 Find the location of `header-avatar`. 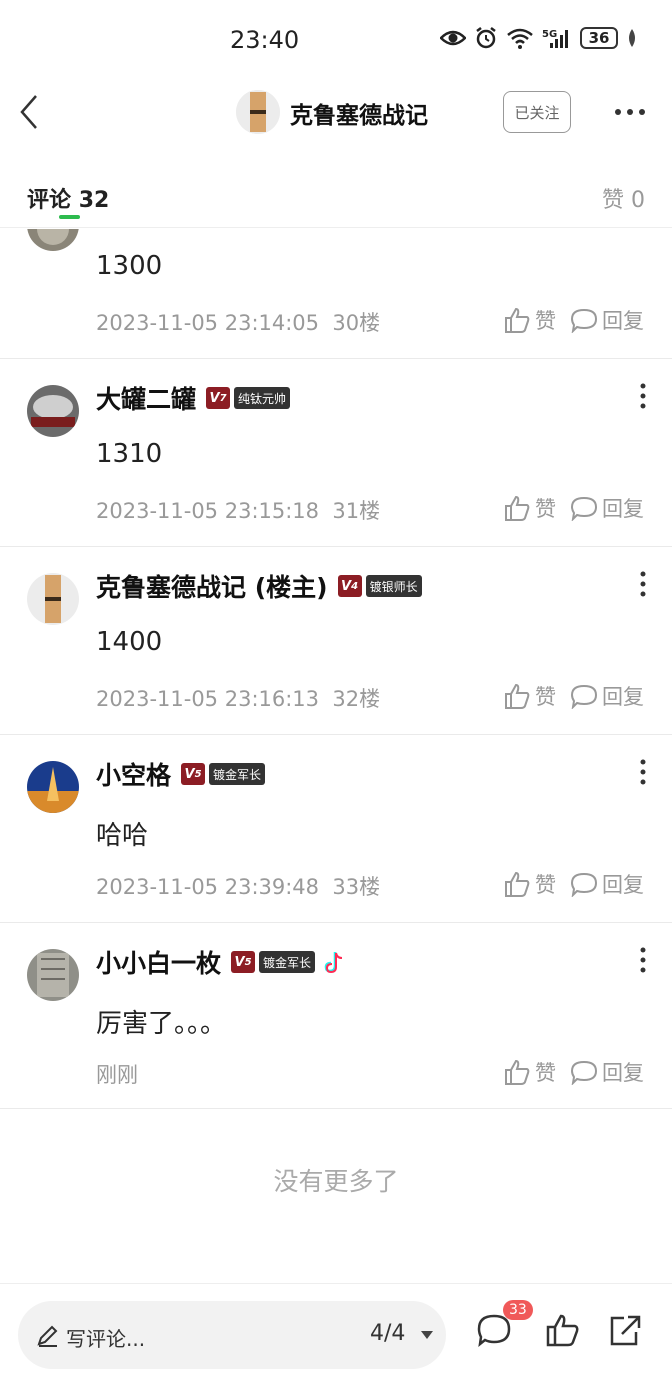

header-avatar is located at coordinates (258, 112).